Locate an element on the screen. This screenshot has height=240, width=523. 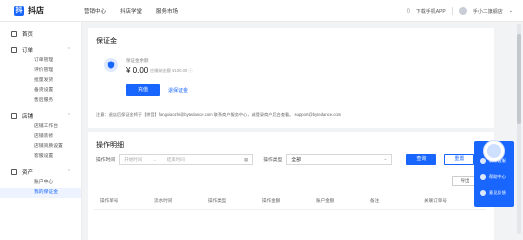
column-header: 备注 is located at coordinates (375, 200).